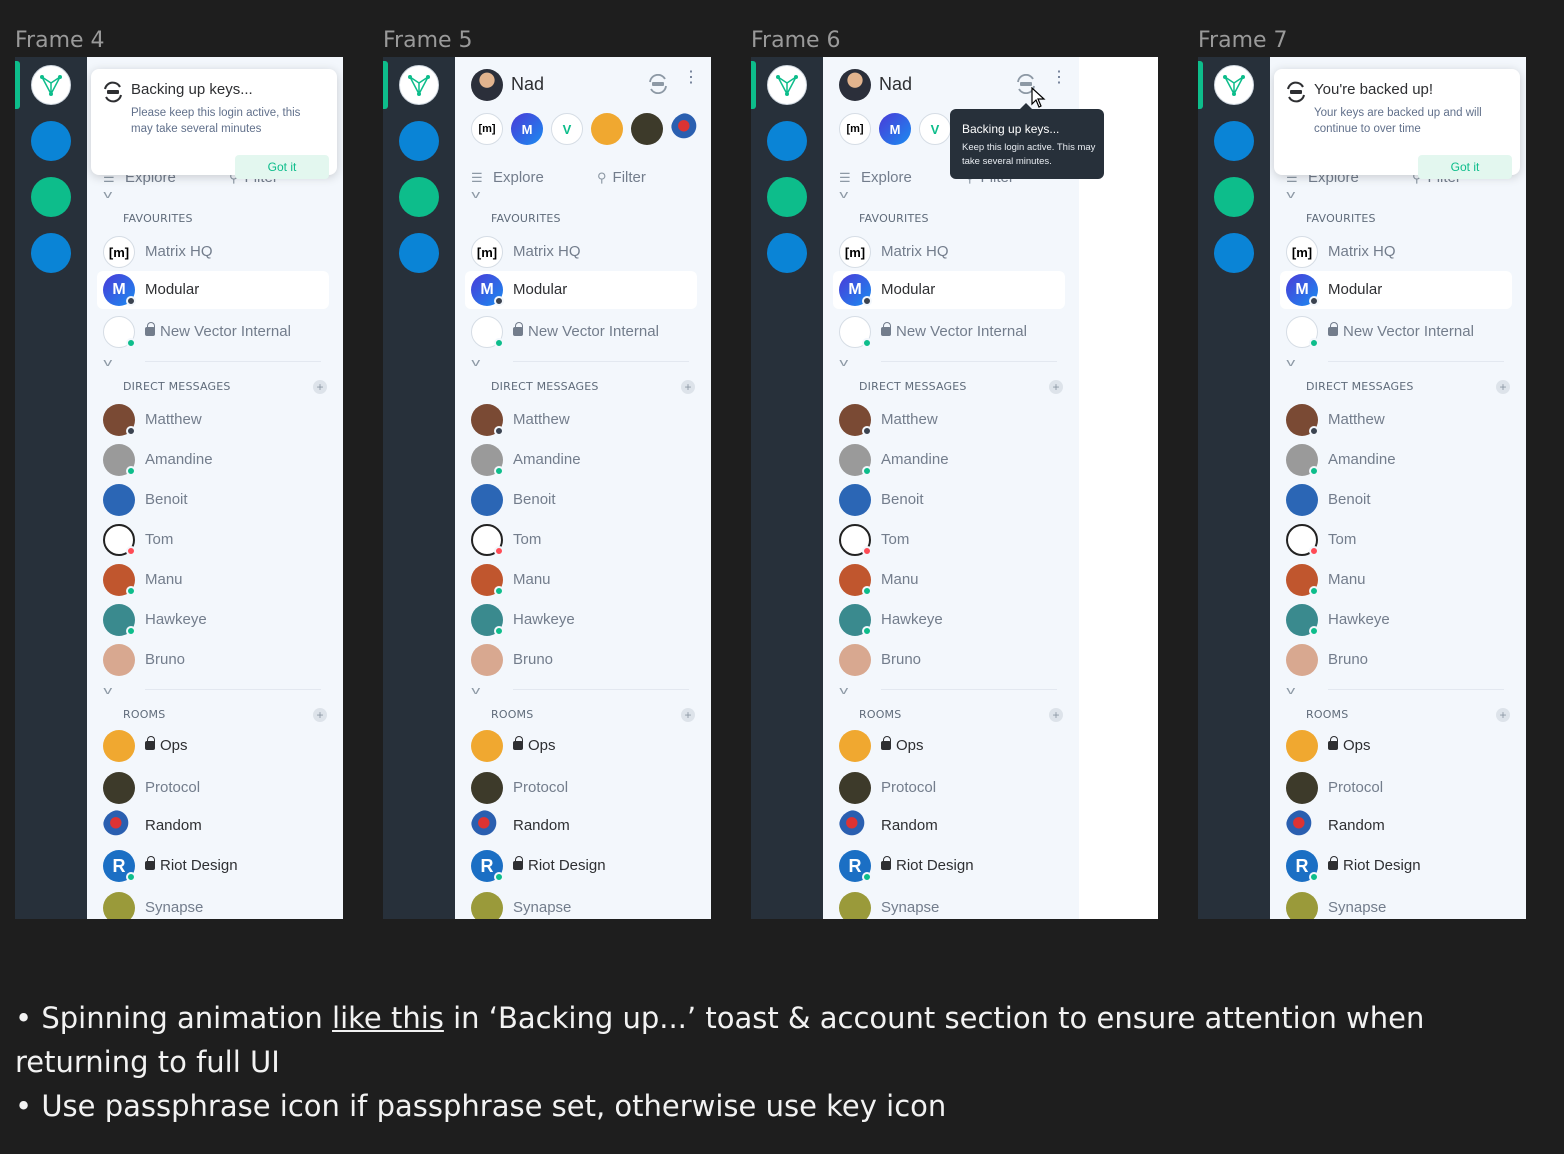  What do you see at coordinates (621, 177) in the screenshot?
I see `filter-input: ⚲ Filter` at bounding box center [621, 177].